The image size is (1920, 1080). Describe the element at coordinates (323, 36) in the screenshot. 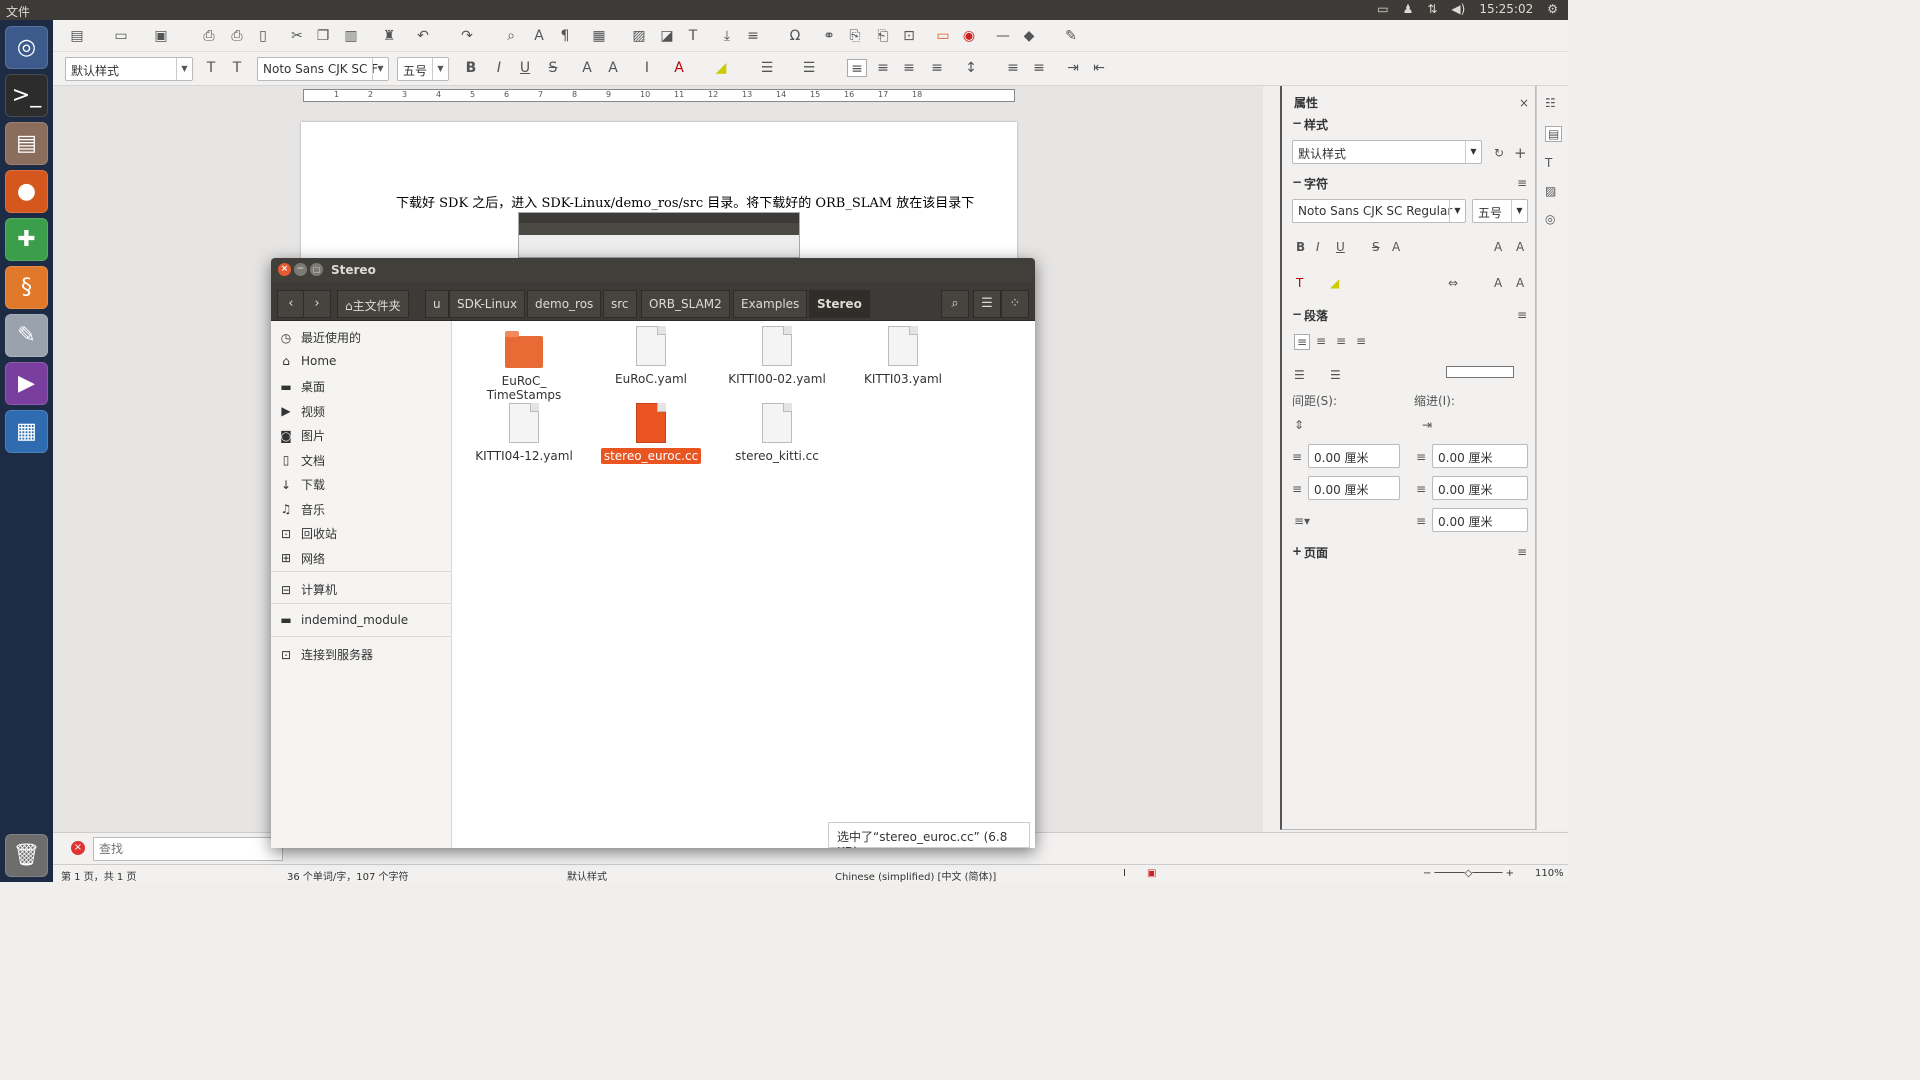

I see `copy-icon: ❐` at that location.